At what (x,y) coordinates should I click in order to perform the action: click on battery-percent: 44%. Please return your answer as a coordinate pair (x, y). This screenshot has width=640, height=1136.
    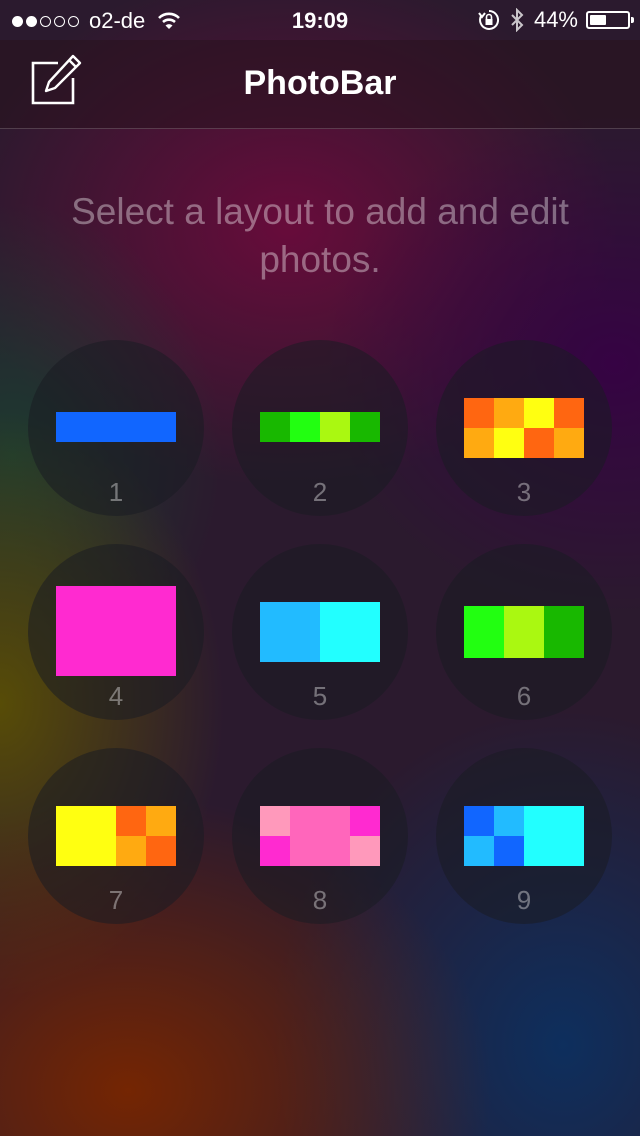
    Looking at the image, I should click on (555, 19).